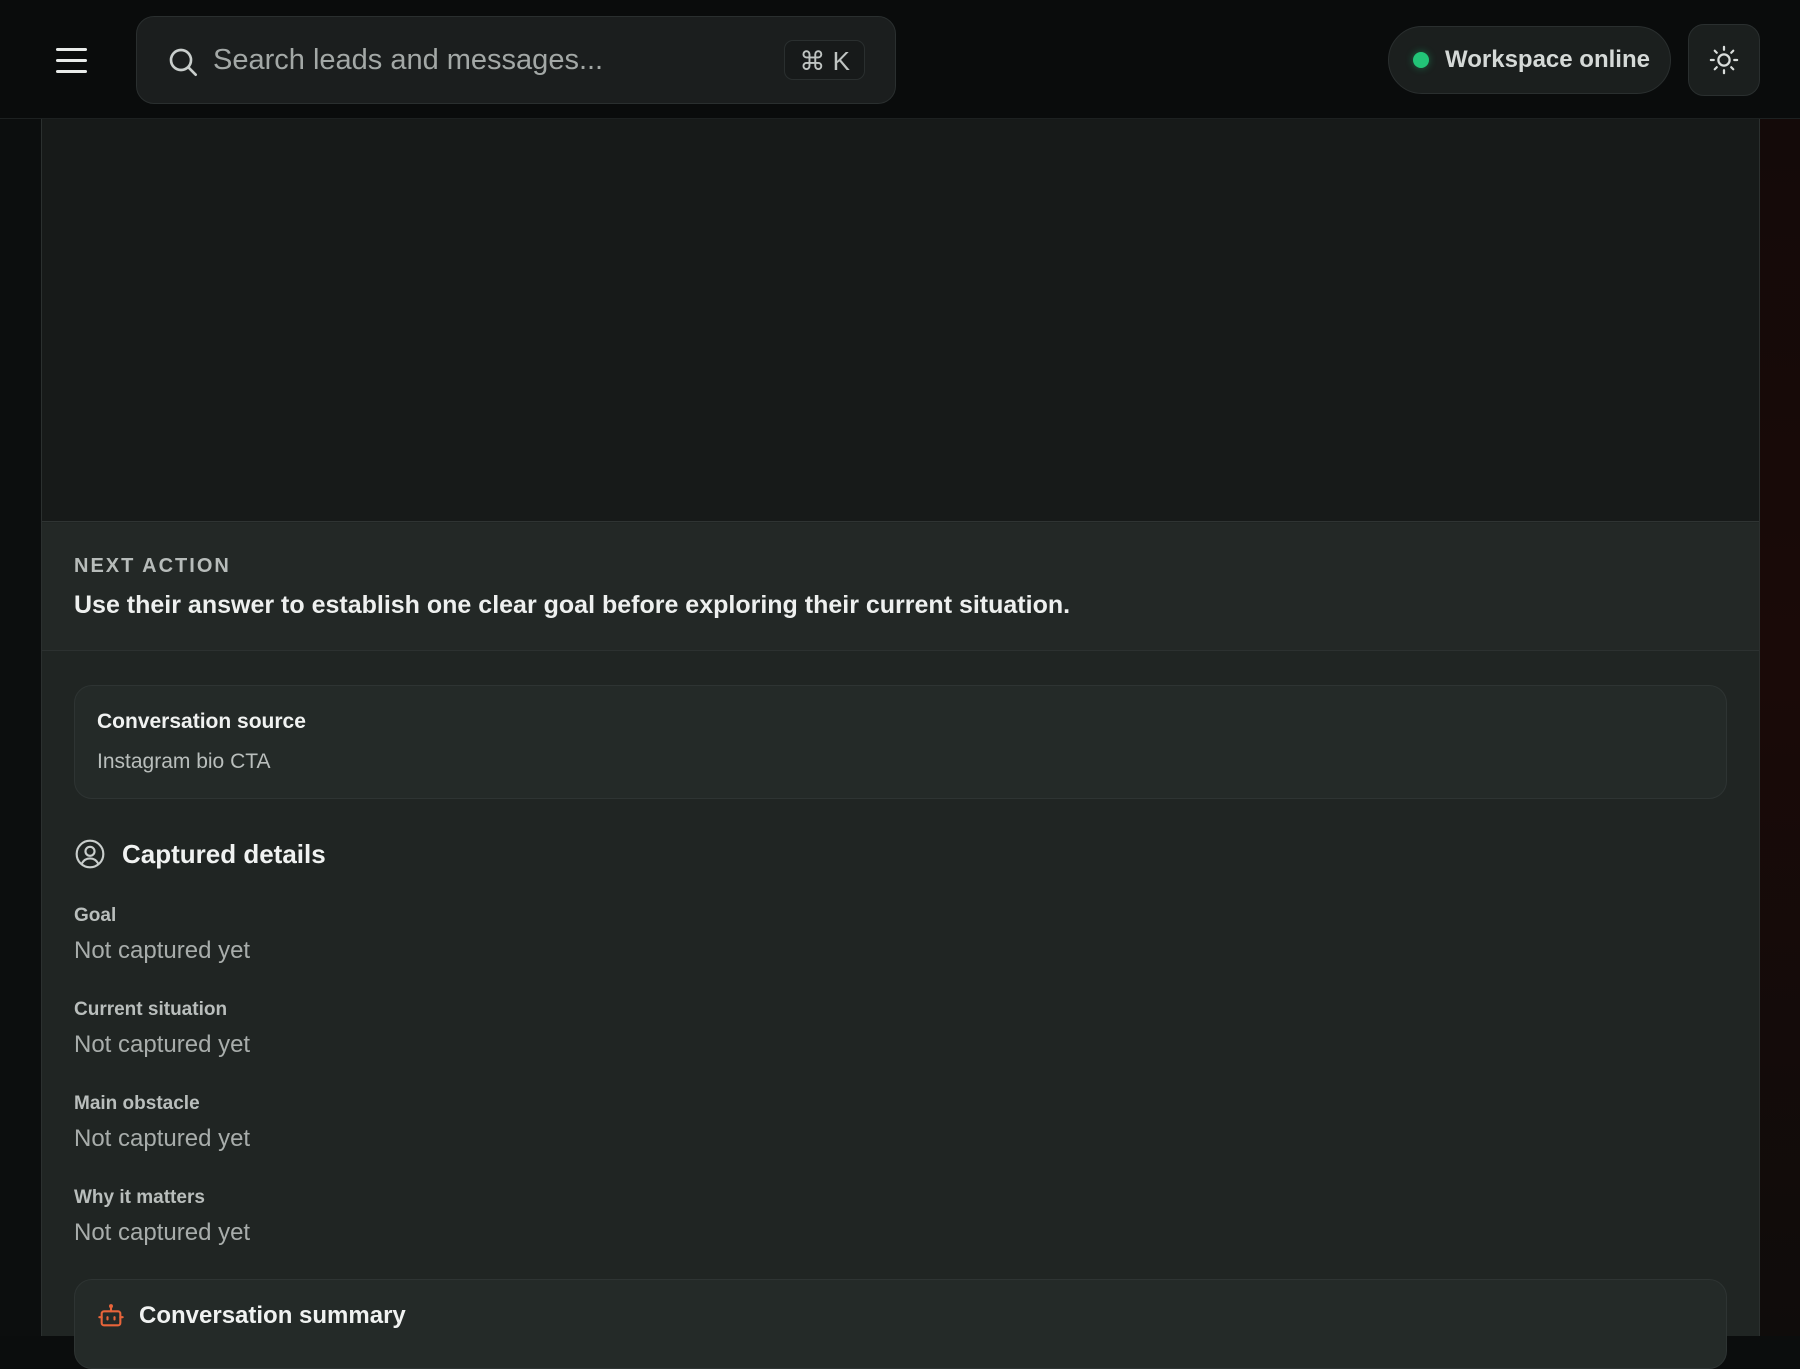 This screenshot has height=1369, width=1800. Describe the element at coordinates (152, 566) in the screenshot. I see `next-action-label: NEXT ACTION` at that location.